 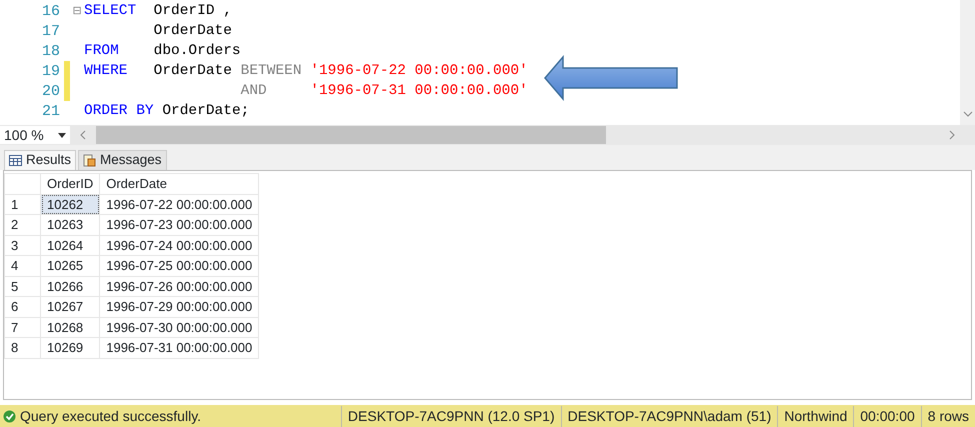 What do you see at coordinates (50, 71) in the screenshot?
I see `line-number: 19` at bounding box center [50, 71].